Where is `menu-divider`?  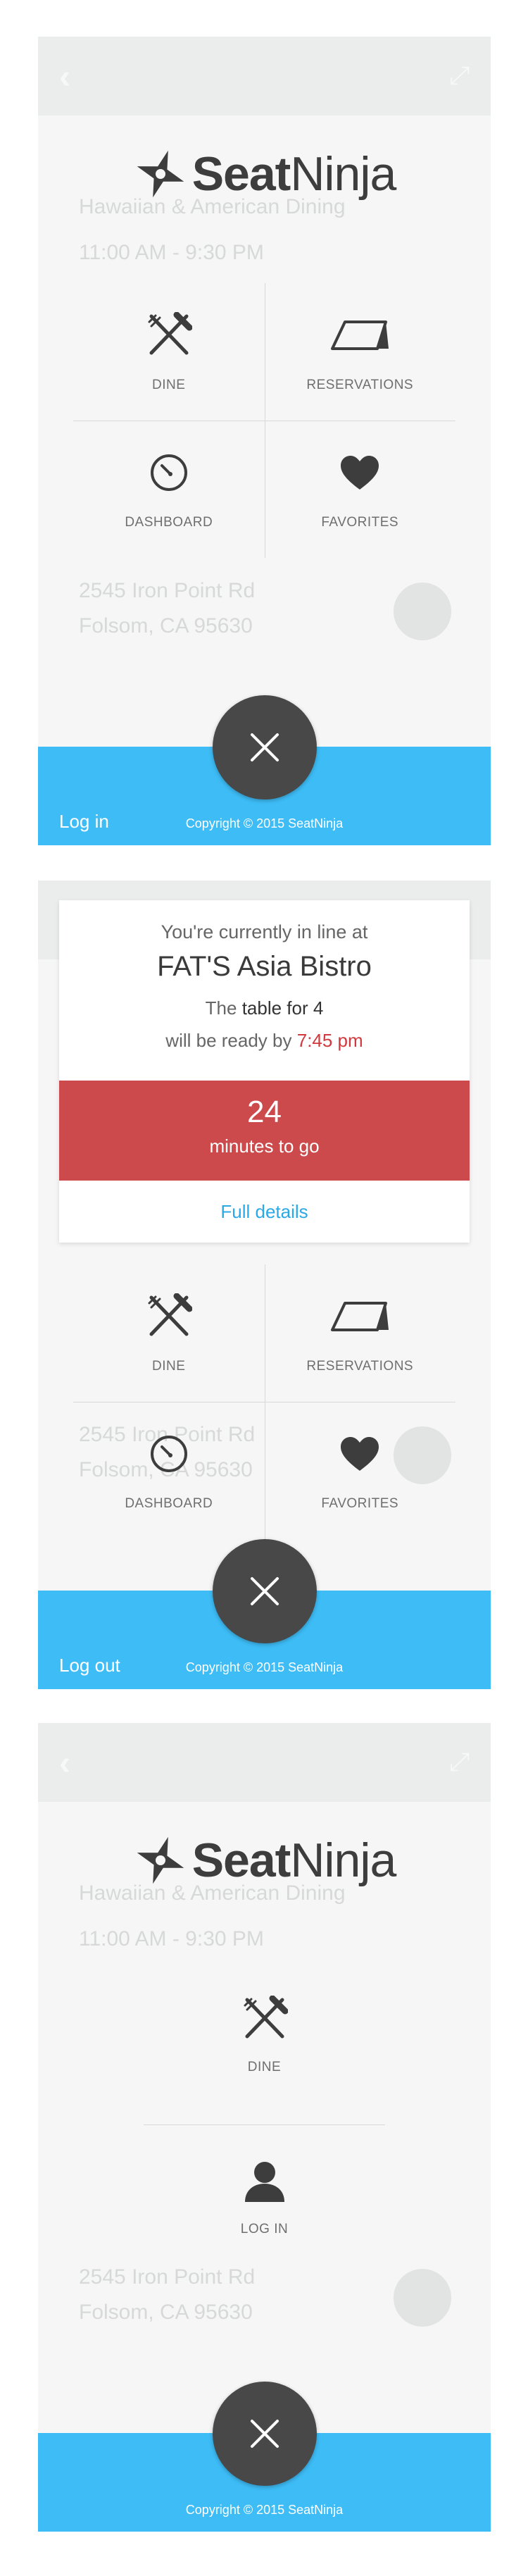
menu-divider is located at coordinates (264, 2124).